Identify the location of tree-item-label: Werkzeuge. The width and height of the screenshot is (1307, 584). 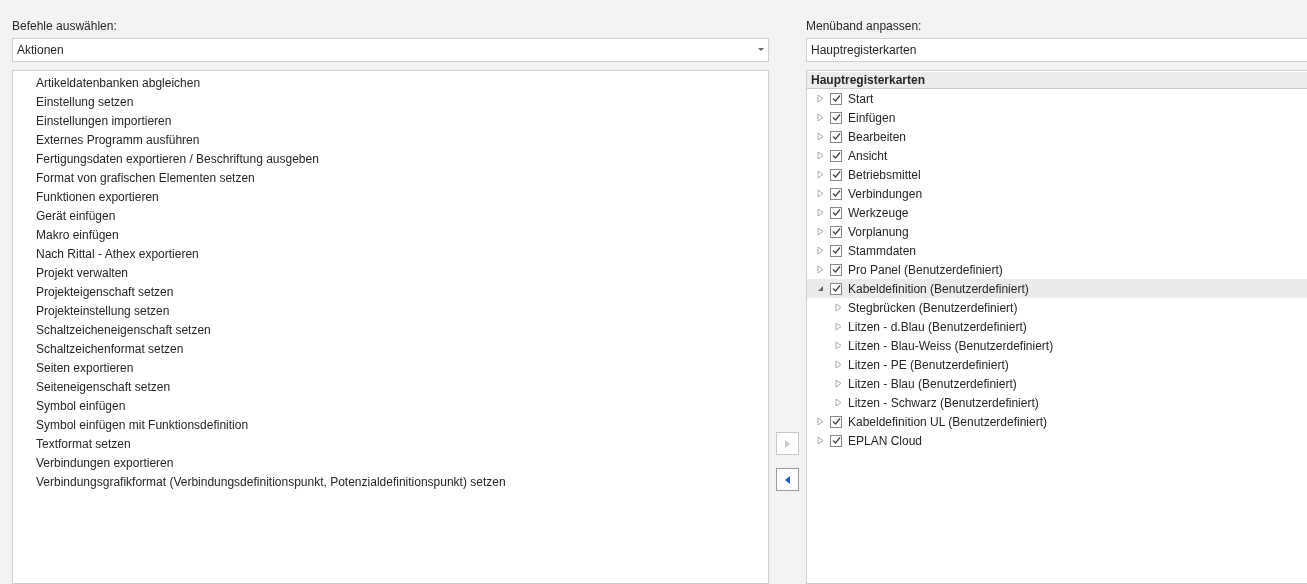
(878, 213).